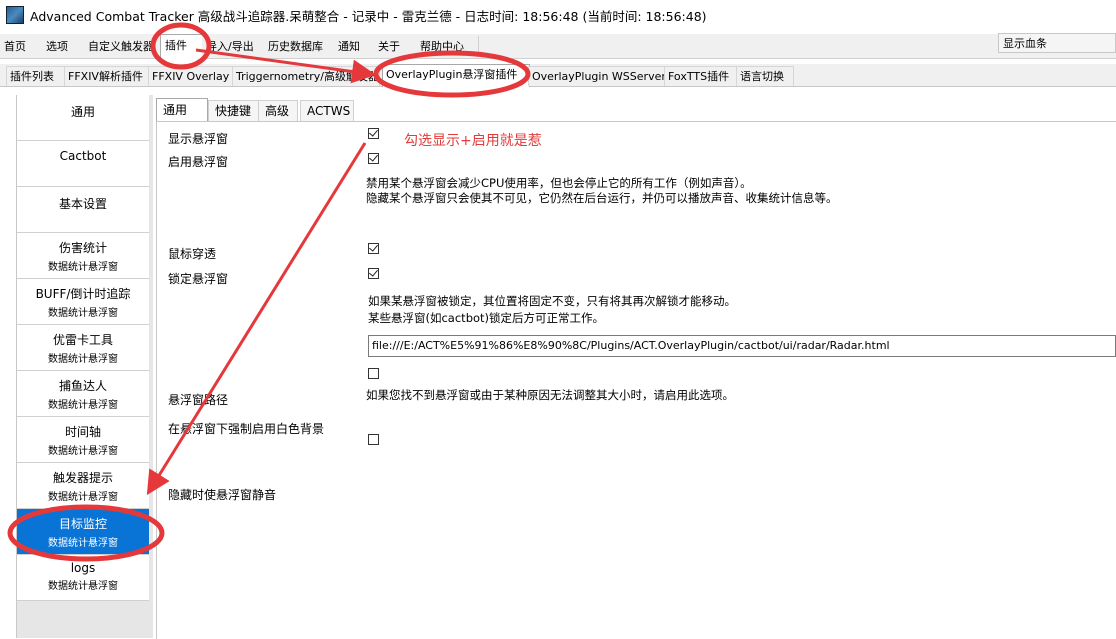 The width and height of the screenshot is (1116, 639). I want to click on enable-overlay-checkbox, so click(373, 158).